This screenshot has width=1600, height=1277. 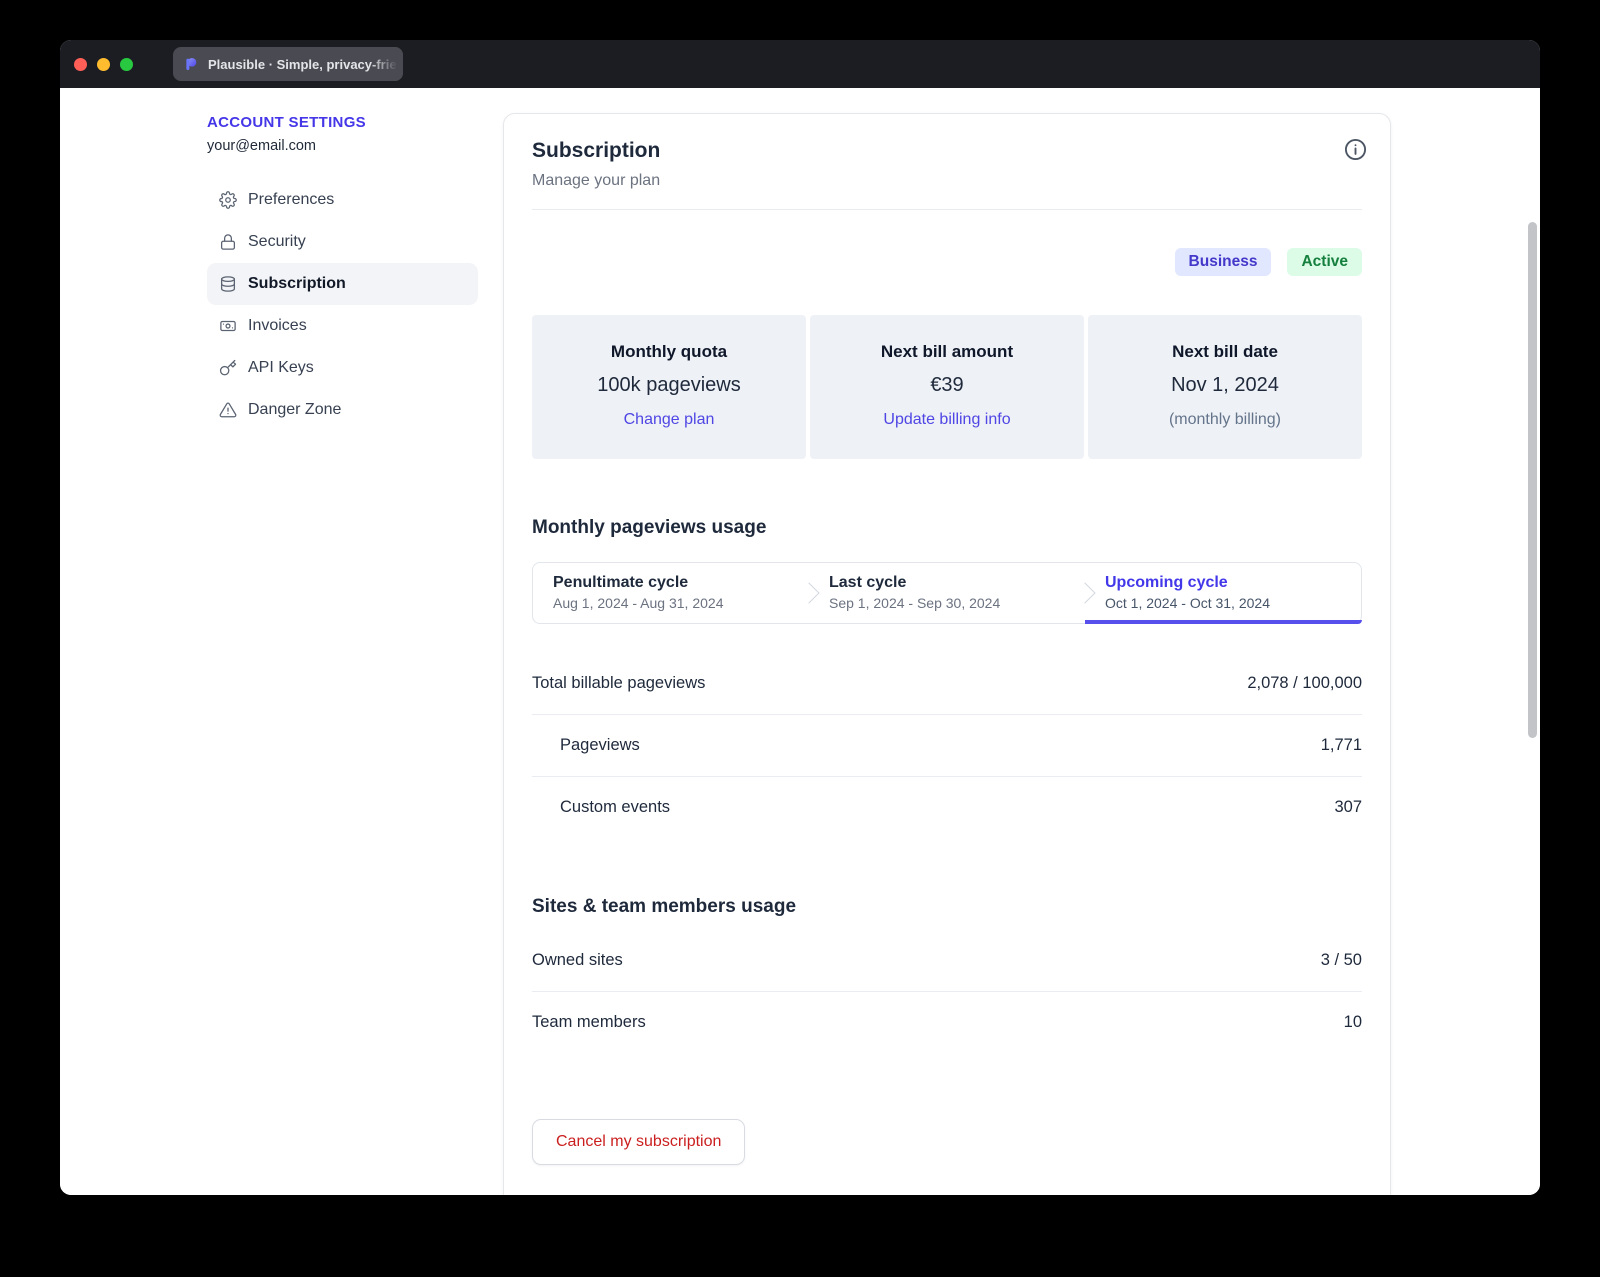 I want to click on sidebar-item-label: Preferences, so click(x=291, y=199).